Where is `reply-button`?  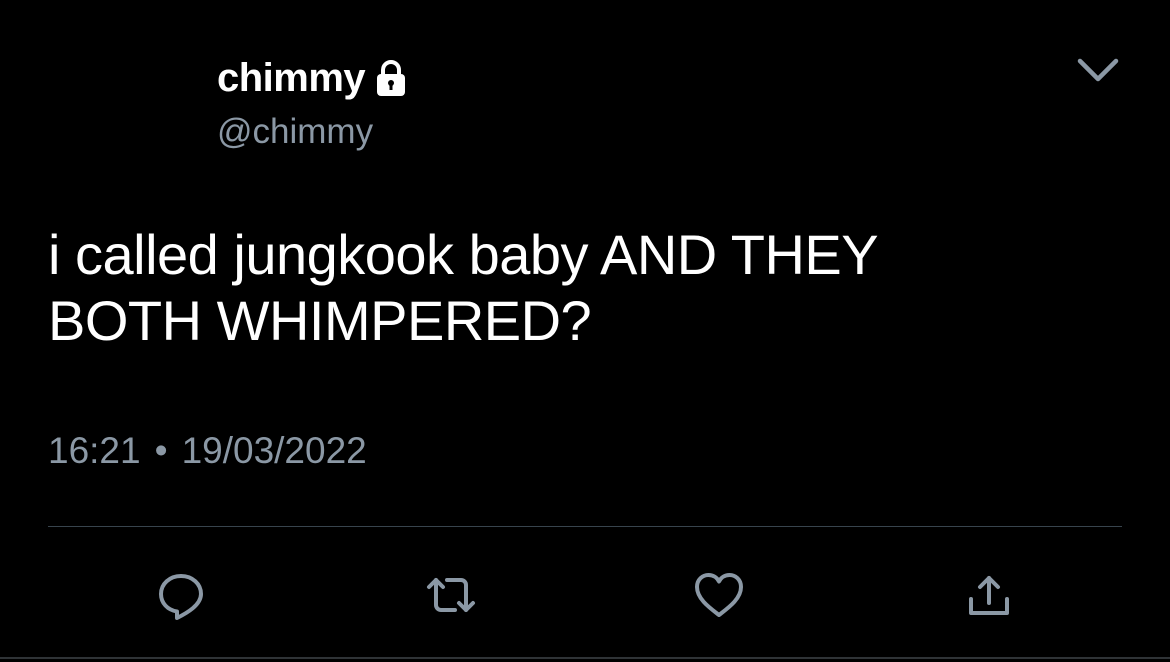
reply-button is located at coordinates (181, 595).